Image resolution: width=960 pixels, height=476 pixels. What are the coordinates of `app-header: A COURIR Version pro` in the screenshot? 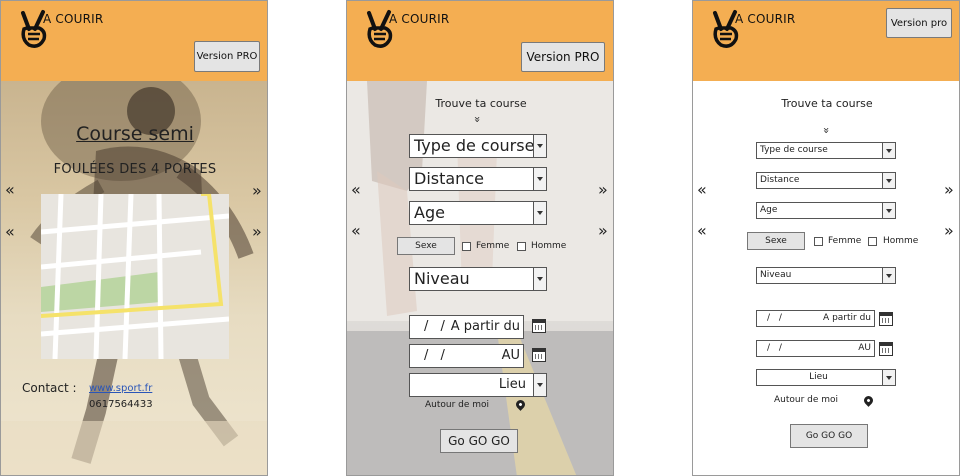 It's located at (826, 41).